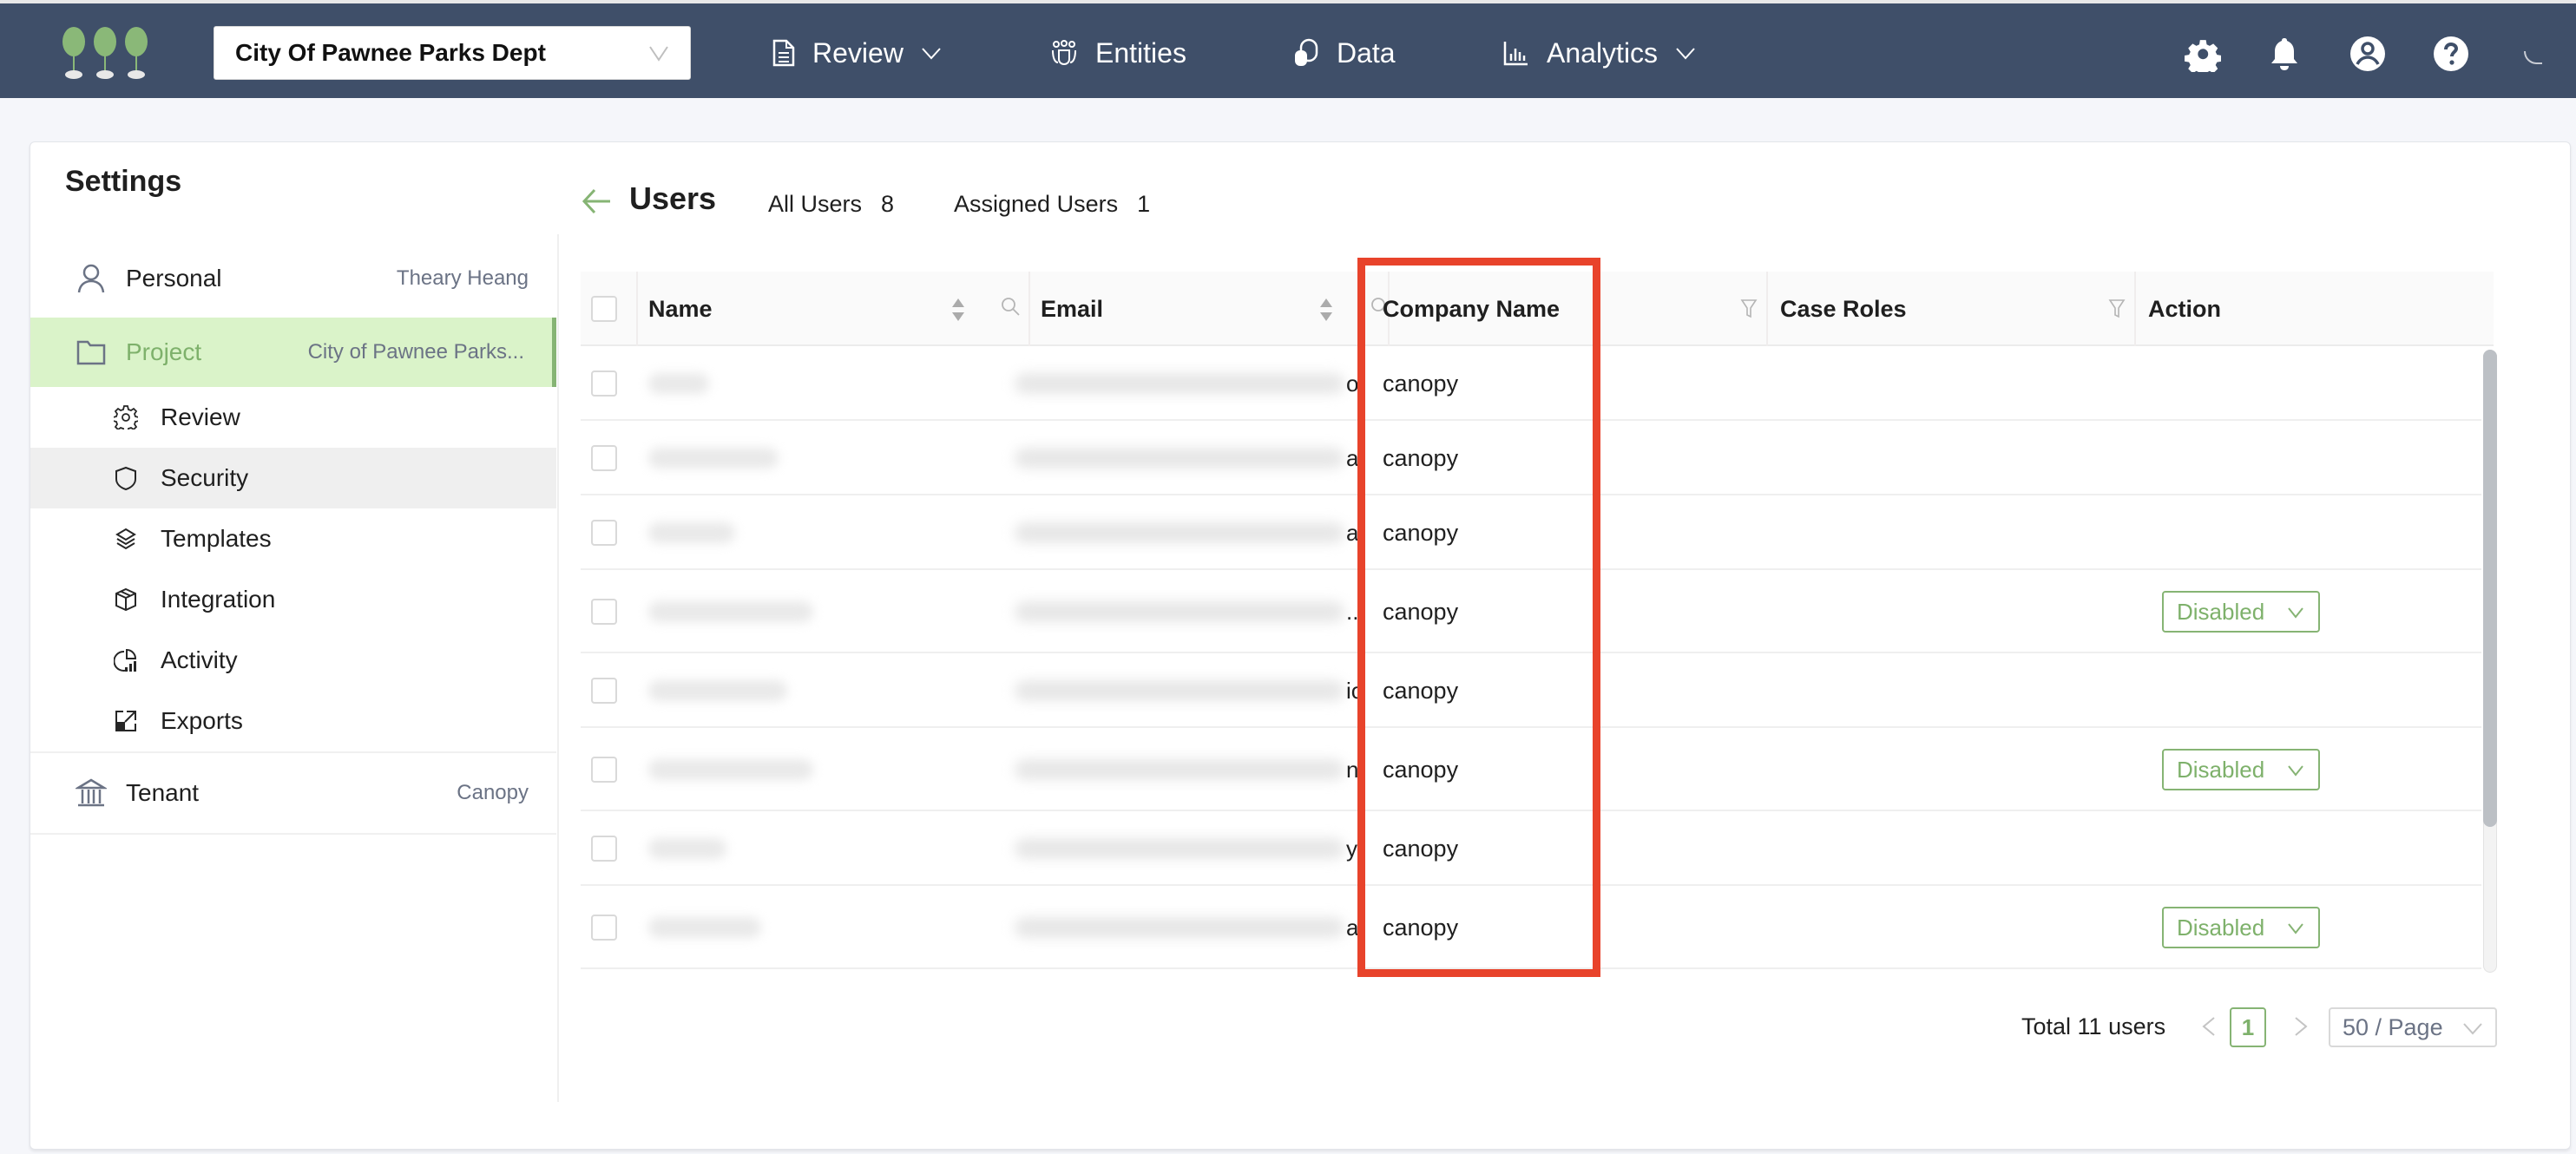 This screenshot has height=1154, width=2576. I want to click on column-header-email: Email, so click(1059, 309).